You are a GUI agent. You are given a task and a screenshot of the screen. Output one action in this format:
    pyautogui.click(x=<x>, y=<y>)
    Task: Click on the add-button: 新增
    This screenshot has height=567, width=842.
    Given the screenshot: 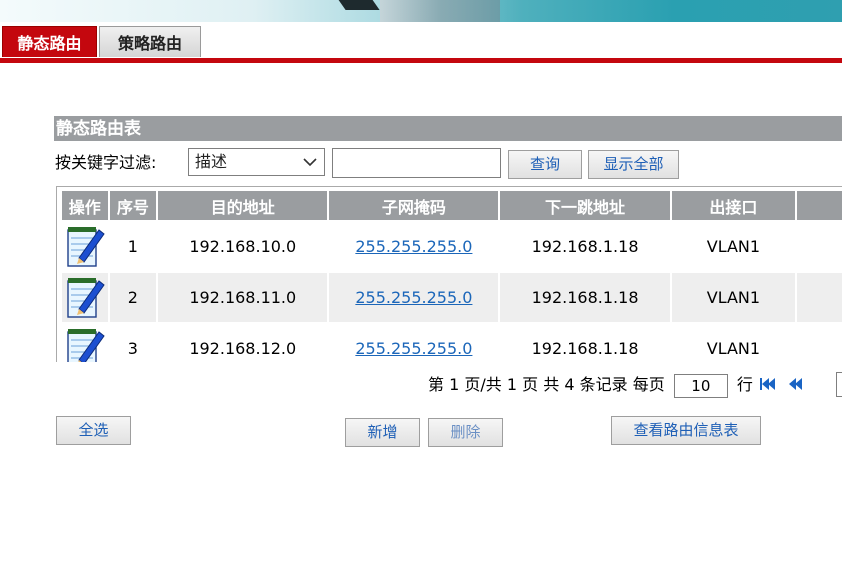 What is the action you would take?
    pyautogui.click(x=382, y=432)
    